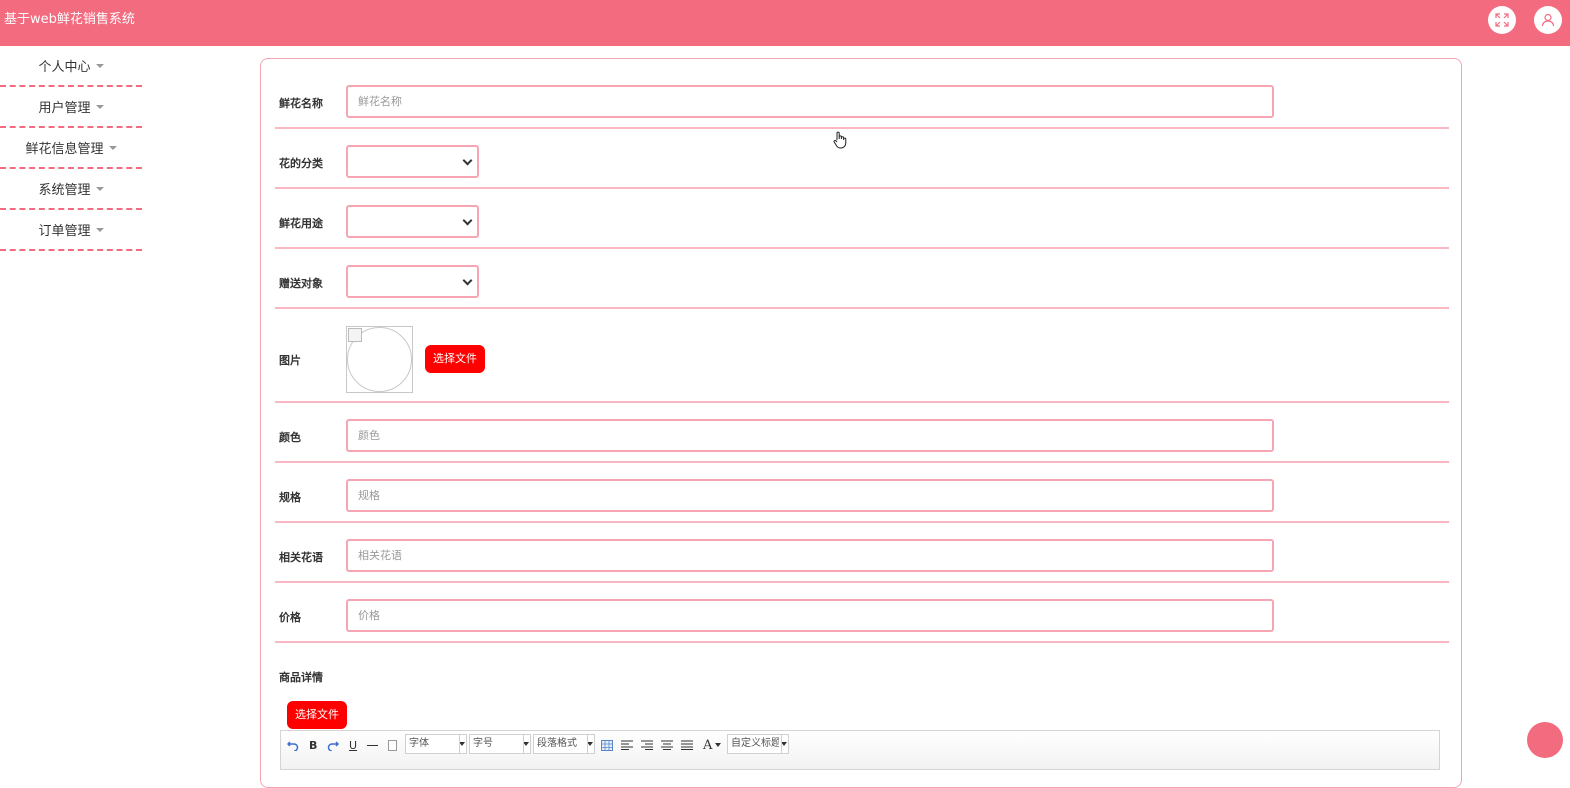  Describe the element at coordinates (862, 219) in the screenshot. I see `form-row-usage: 鲜花用途` at that location.